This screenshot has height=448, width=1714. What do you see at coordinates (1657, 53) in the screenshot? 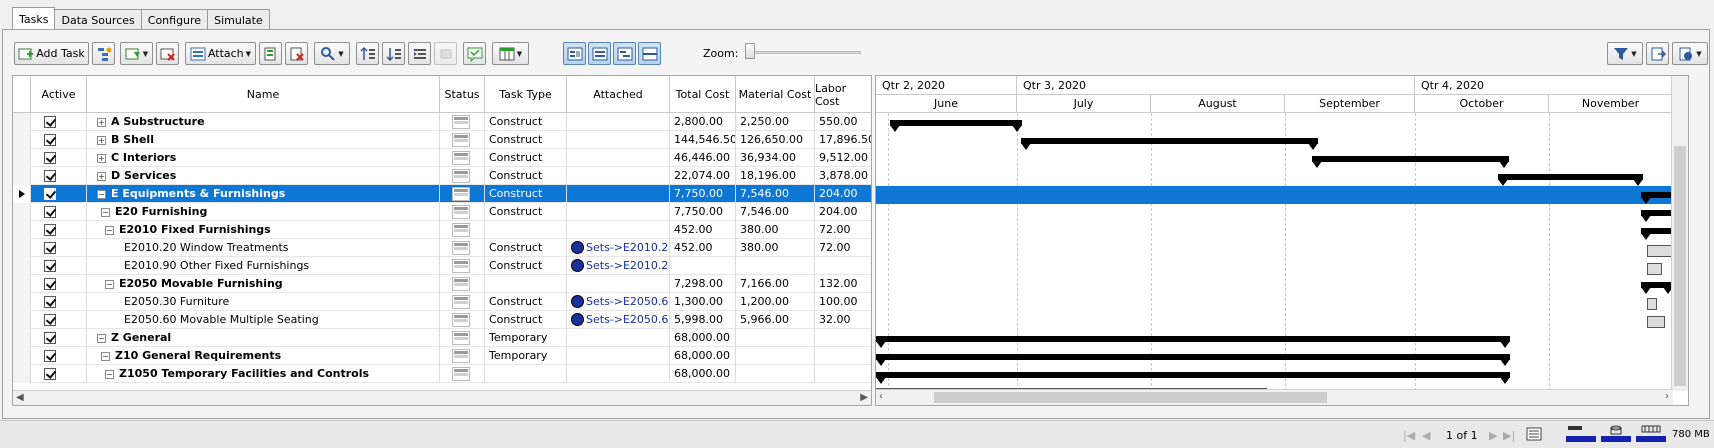
I see `export-button` at bounding box center [1657, 53].